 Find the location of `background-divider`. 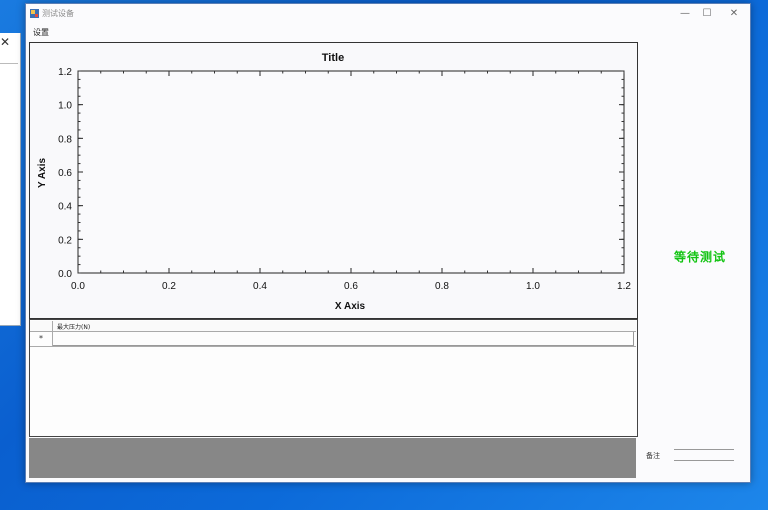

background-divider is located at coordinates (9, 63).